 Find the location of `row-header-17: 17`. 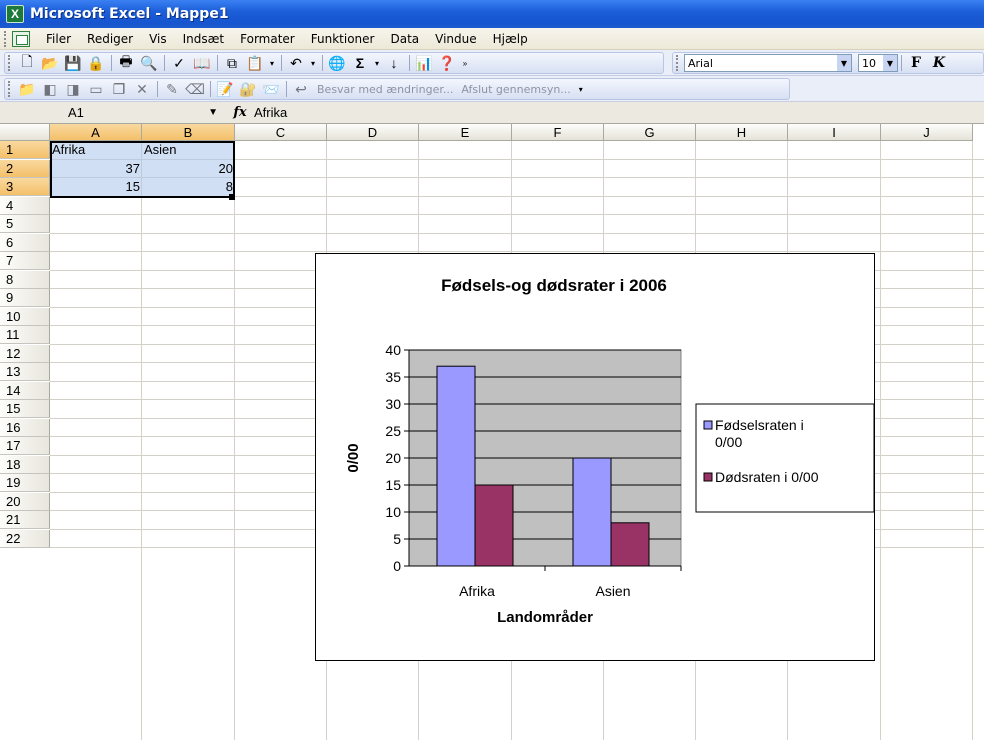

row-header-17: 17 is located at coordinates (25, 446).